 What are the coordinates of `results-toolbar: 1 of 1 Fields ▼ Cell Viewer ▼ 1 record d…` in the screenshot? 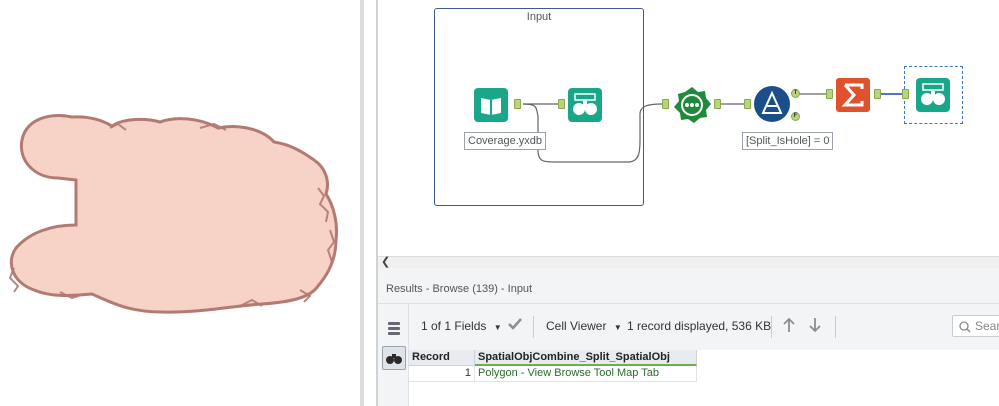 It's located at (704, 327).